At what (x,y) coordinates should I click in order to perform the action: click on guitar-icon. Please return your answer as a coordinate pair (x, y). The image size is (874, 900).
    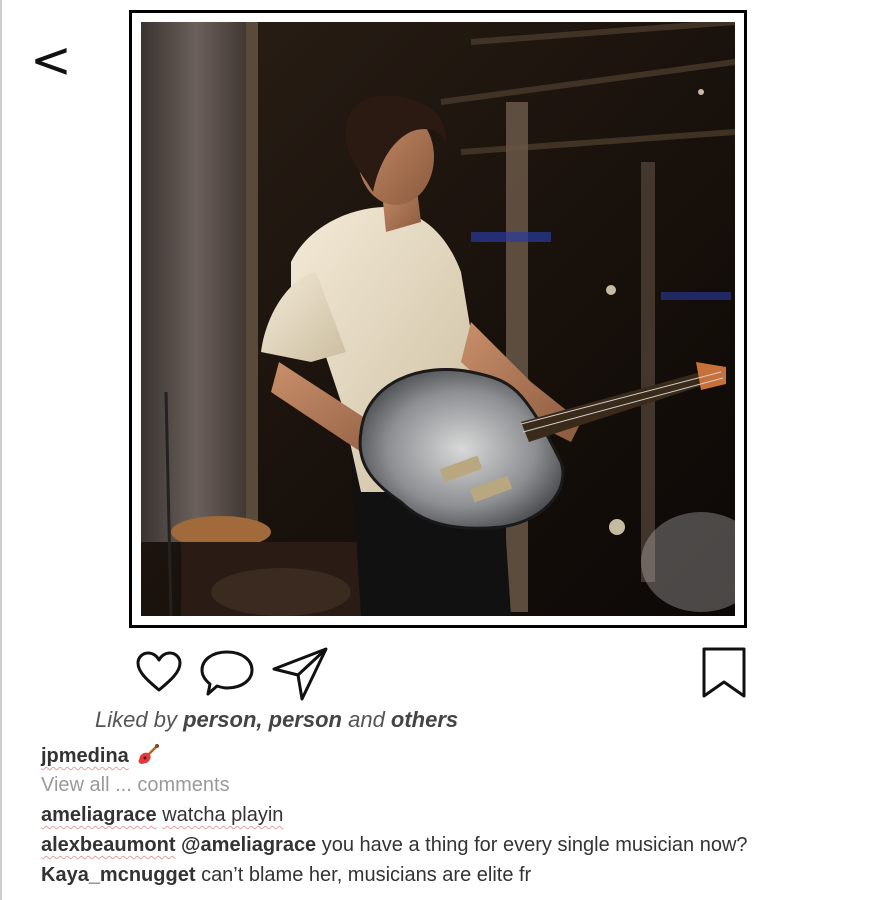
    Looking at the image, I should click on (149, 757).